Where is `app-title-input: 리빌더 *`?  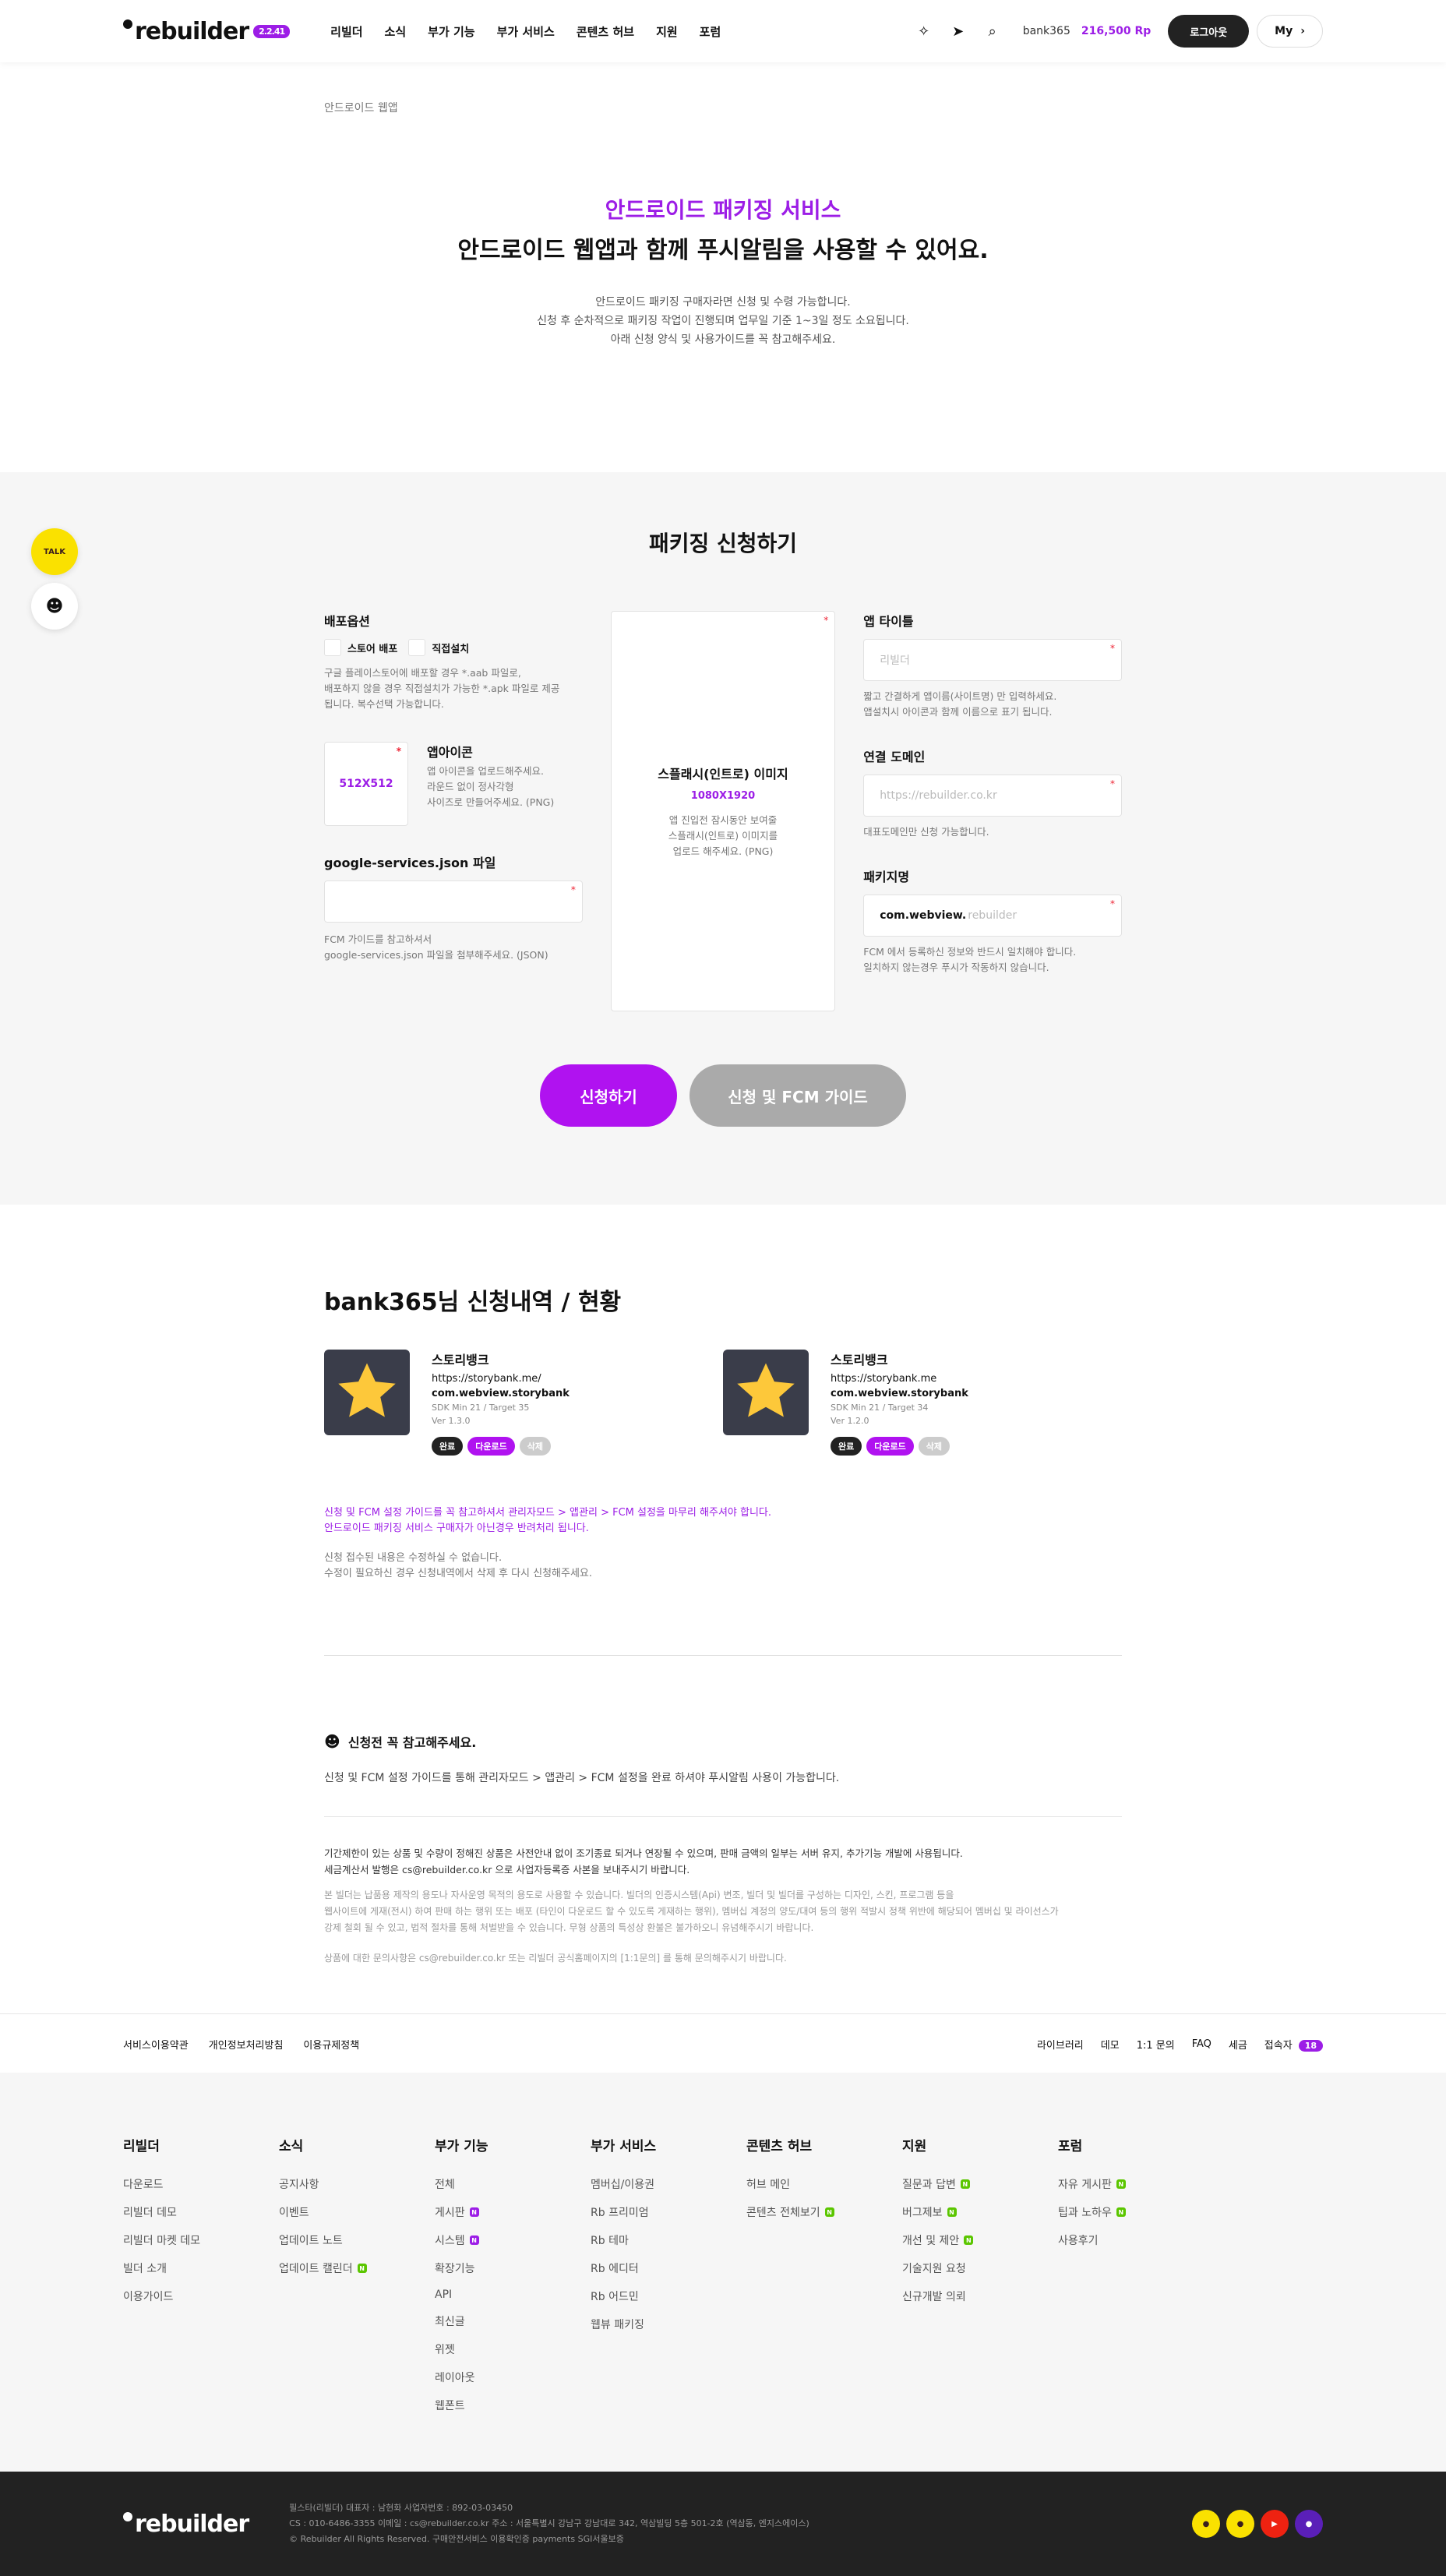 app-title-input: 리빌더 * is located at coordinates (993, 660).